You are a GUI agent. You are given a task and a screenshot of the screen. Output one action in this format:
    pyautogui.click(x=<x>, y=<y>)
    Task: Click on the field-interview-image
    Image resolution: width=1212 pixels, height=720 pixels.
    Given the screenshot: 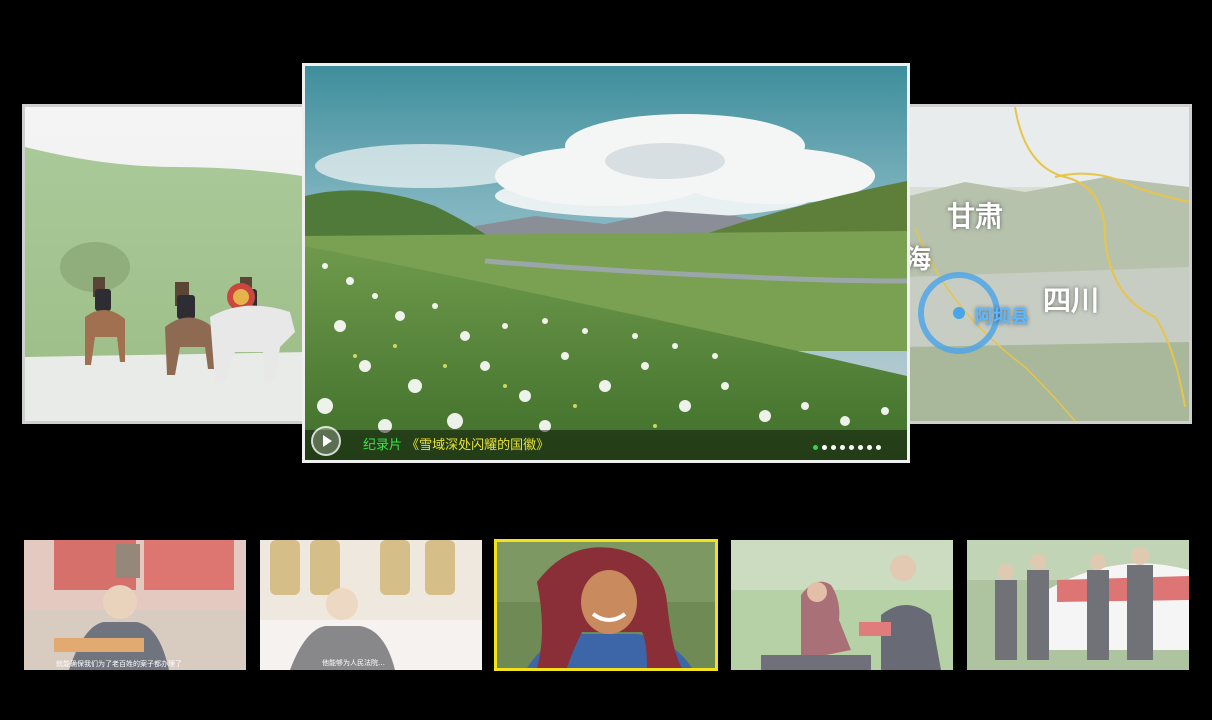 What is the action you would take?
    pyautogui.click(x=842, y=605)
    